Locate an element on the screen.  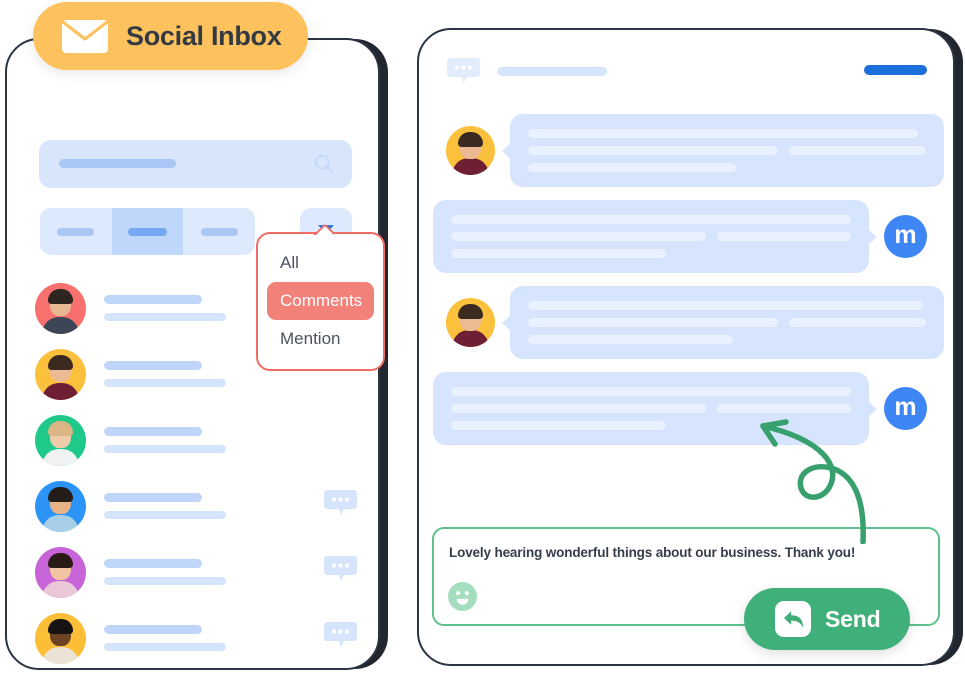
dropdown-item-all: All is located at coordinates (320, 263).